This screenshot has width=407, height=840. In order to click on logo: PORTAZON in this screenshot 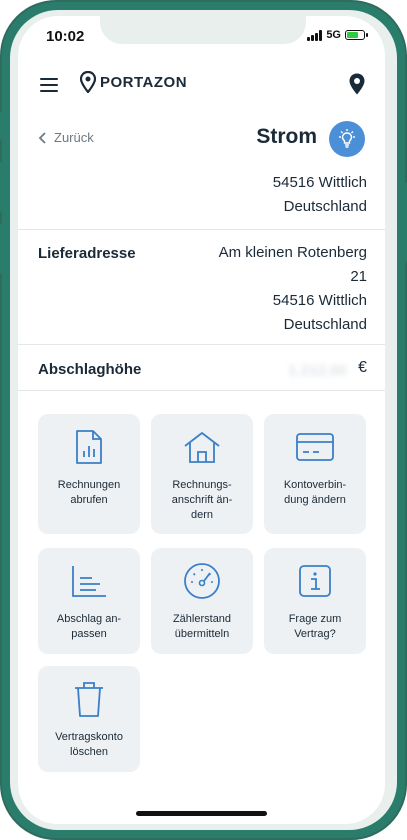, I will do `click(133, 82)`.